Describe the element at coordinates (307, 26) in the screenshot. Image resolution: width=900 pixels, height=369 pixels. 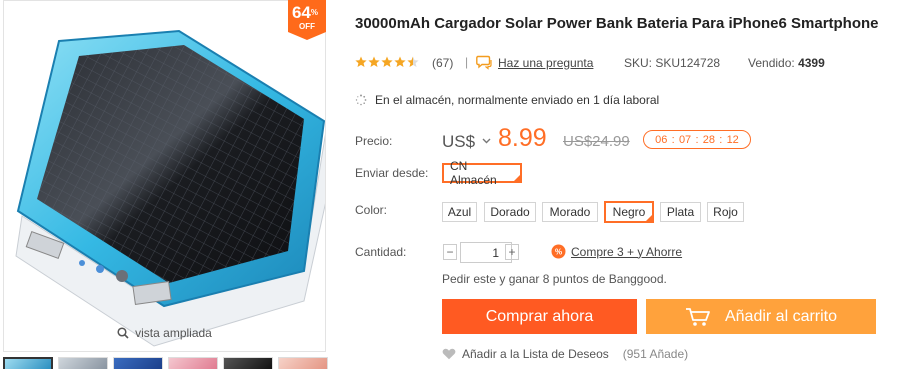
I see `discount-off-label: OFF` at that location.